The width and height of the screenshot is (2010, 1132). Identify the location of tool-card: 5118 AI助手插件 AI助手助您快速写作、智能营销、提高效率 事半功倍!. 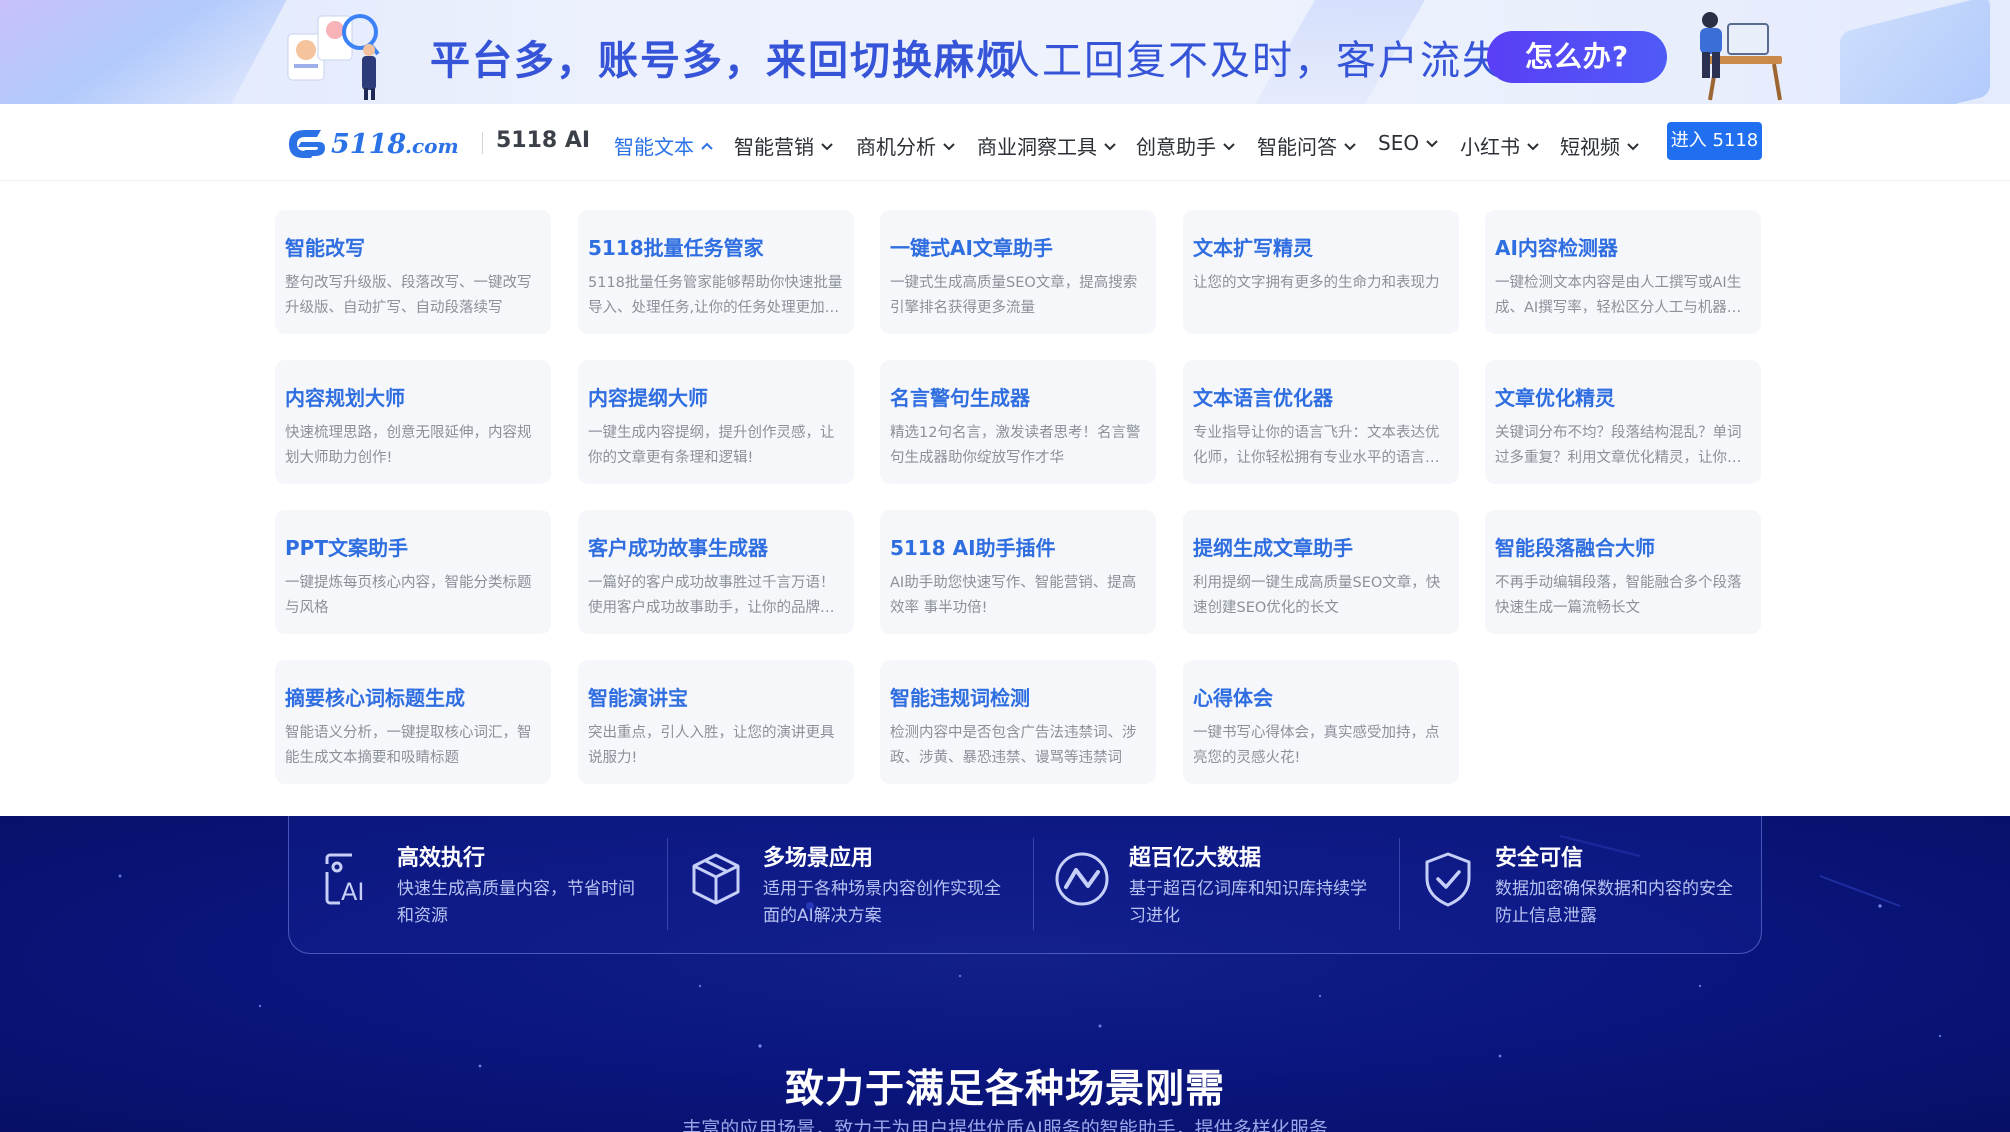
(1018, 572).